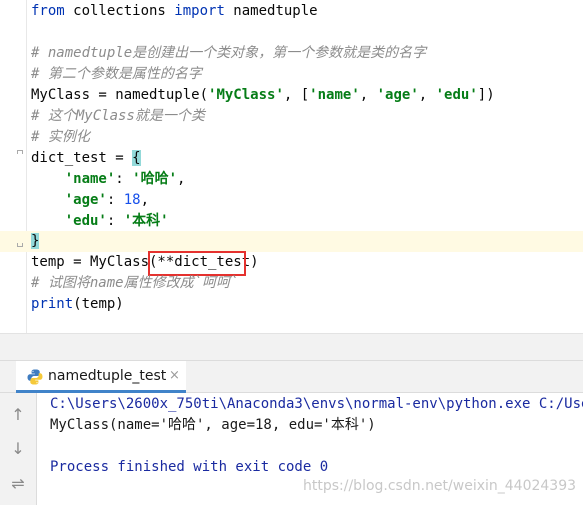 The image size is (583, 505). I want to click on open-brace: {, so click(136, 158).